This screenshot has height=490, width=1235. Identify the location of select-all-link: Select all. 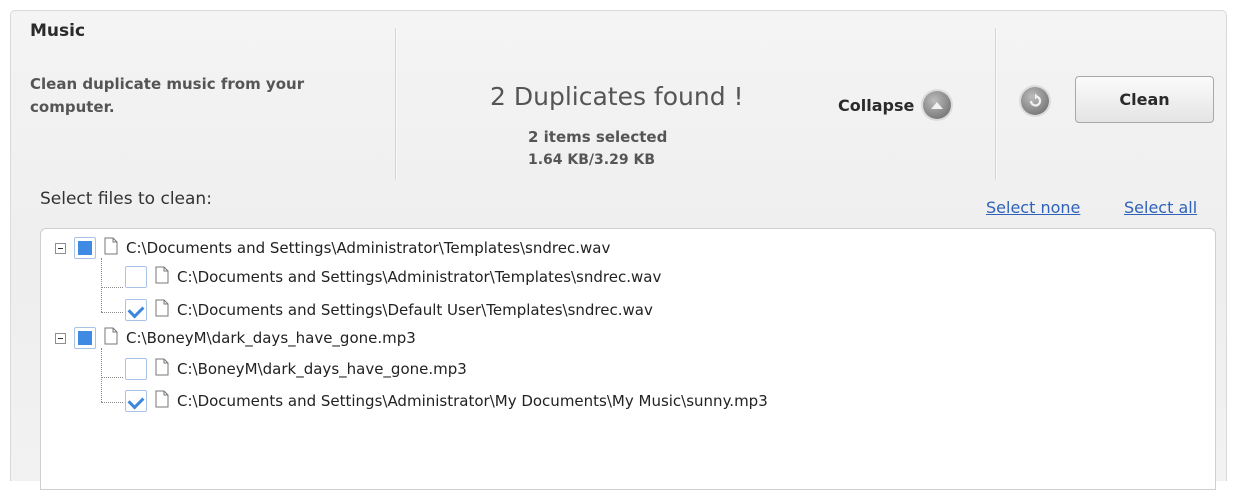
(1160, 207).